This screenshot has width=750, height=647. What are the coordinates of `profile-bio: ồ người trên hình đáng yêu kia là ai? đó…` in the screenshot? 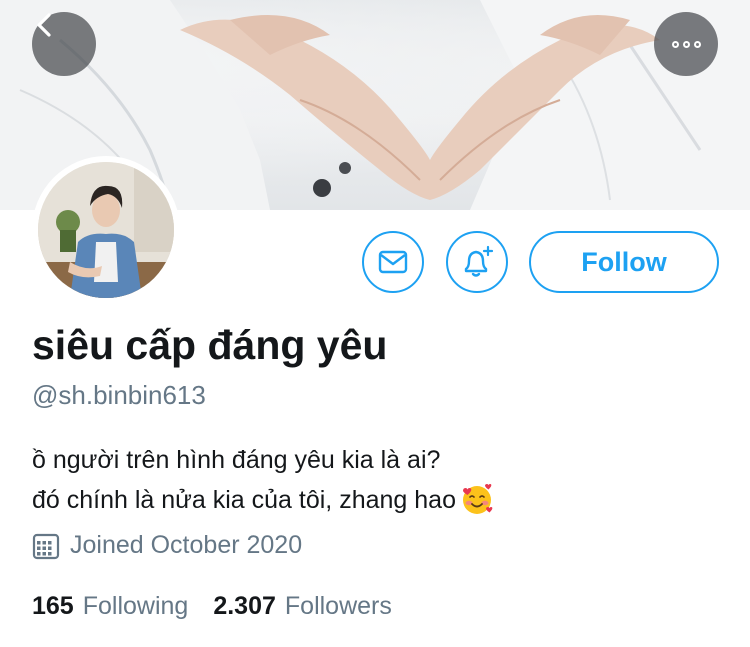 It's located at (263, 480).